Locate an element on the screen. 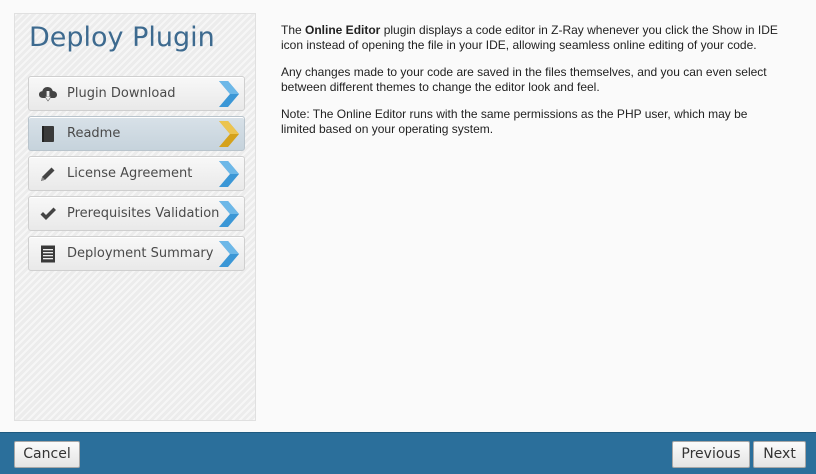  book-icon is located at coordinates (48, 134).